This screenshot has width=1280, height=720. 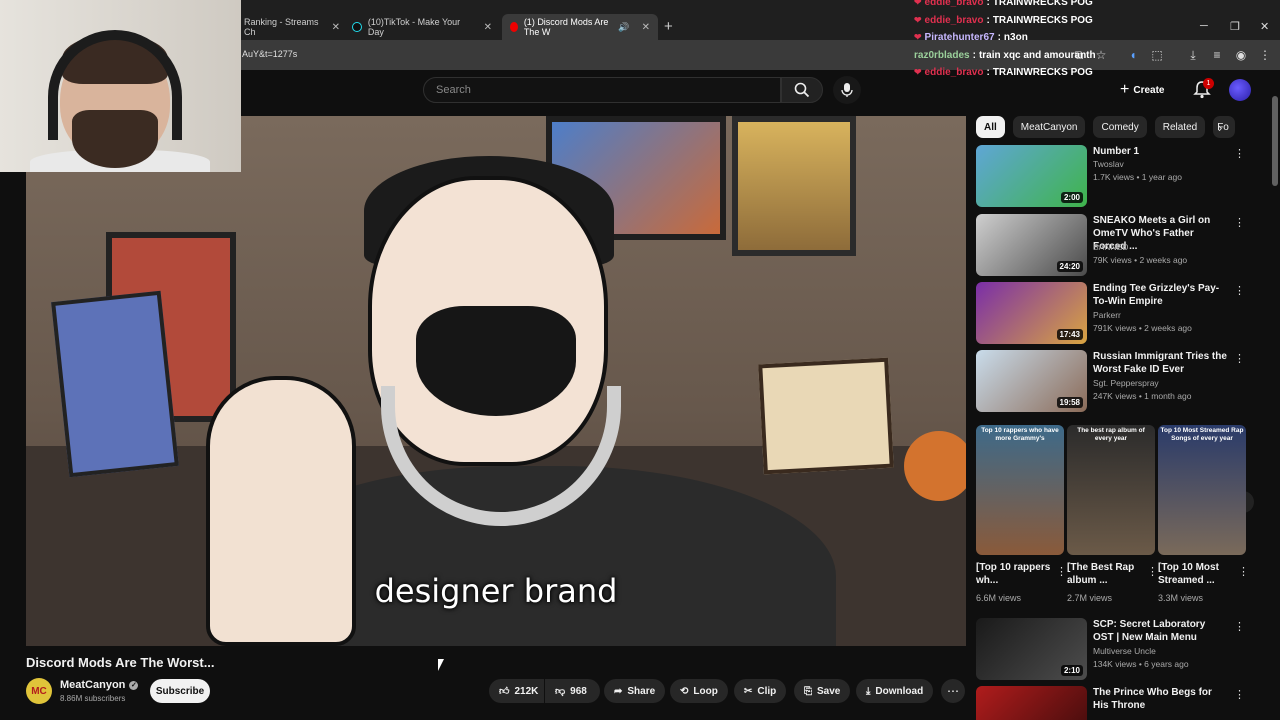 I want to click on recommendation-channel: Sgt. Pepperspray, so click(x=1126, y=383).